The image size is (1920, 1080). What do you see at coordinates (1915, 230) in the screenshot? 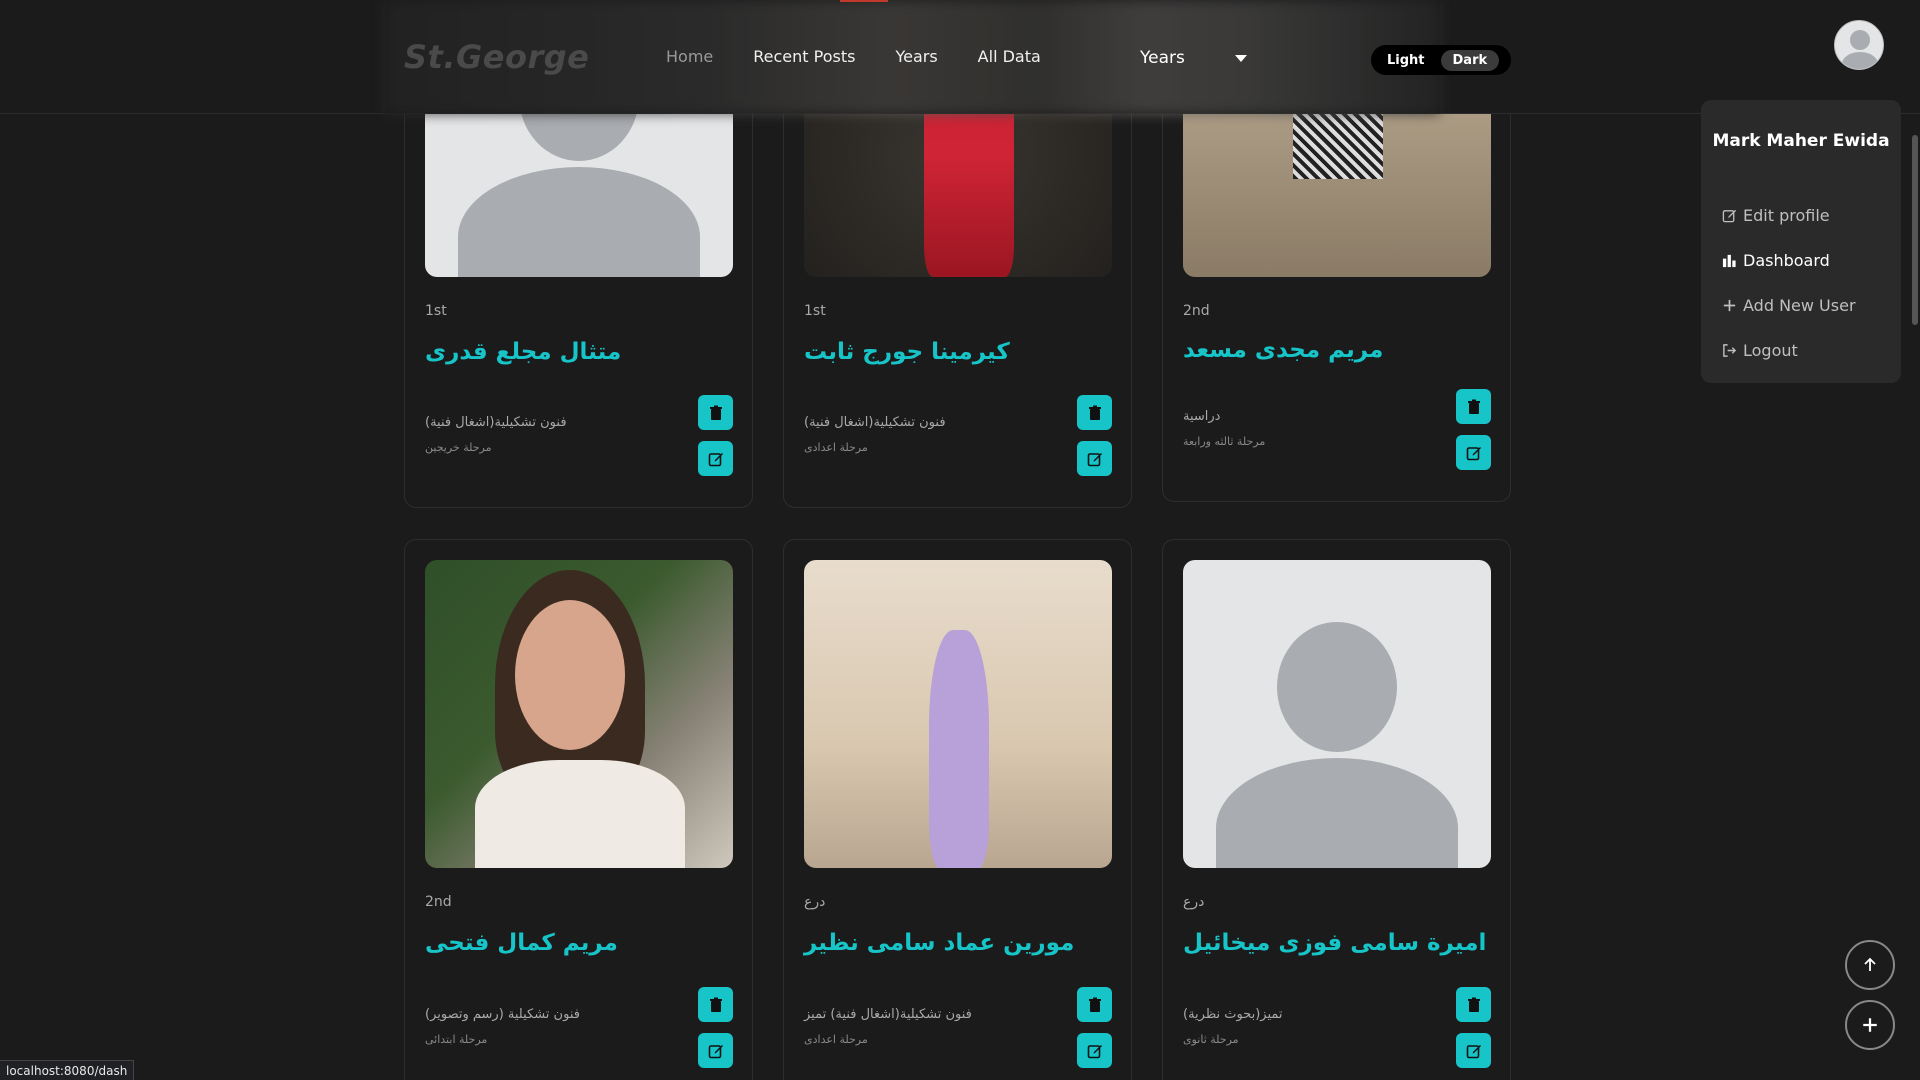
I see `scrollbar-thumb` at bounding box center [1915, 230].